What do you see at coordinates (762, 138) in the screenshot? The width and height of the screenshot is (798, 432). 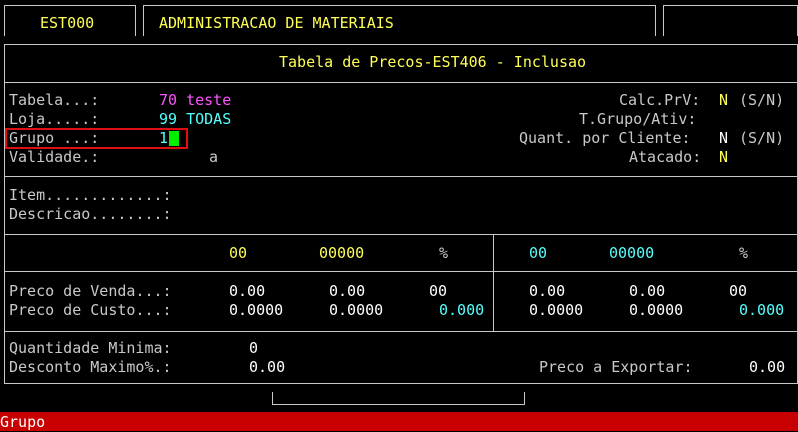 I see `quant-hint: (S/N)` at bounding box center [762, 138].